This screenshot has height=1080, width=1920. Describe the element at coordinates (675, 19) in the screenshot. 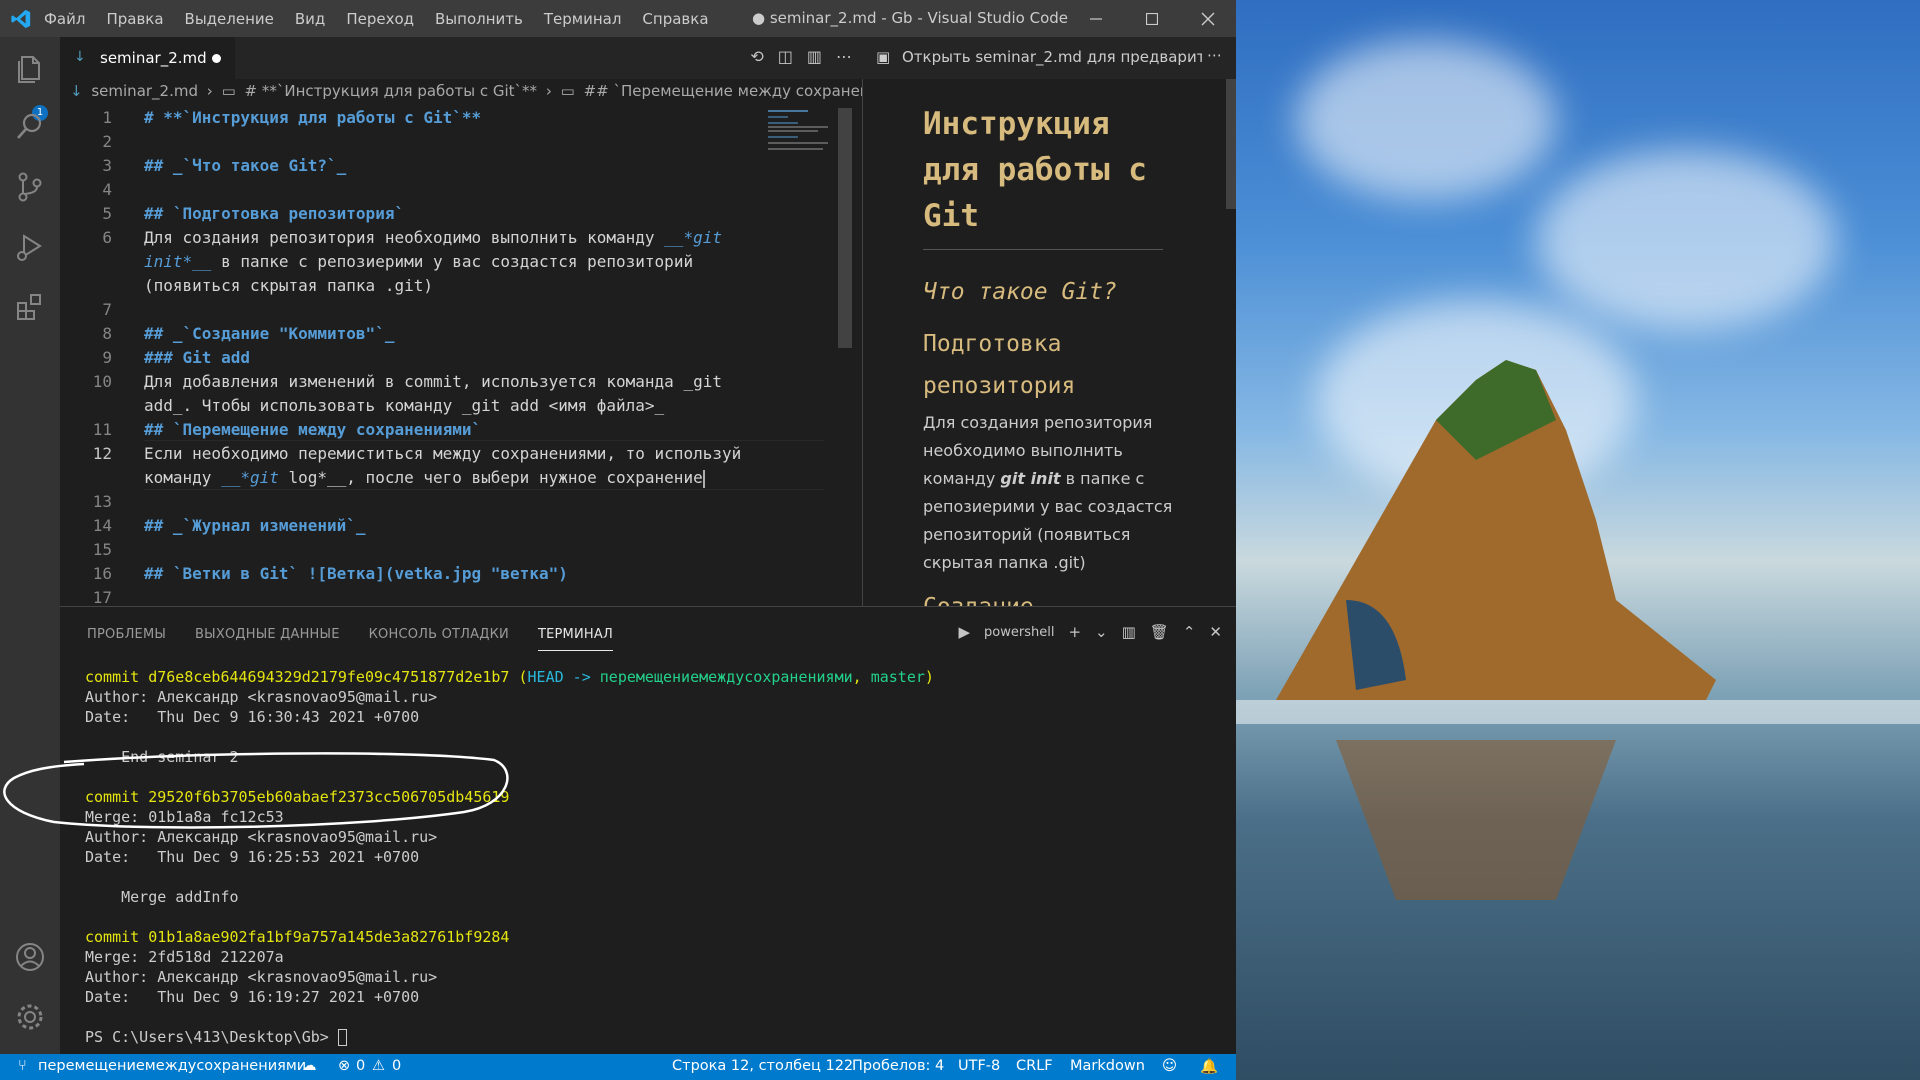

I see `menu-help: Справка` at that location.